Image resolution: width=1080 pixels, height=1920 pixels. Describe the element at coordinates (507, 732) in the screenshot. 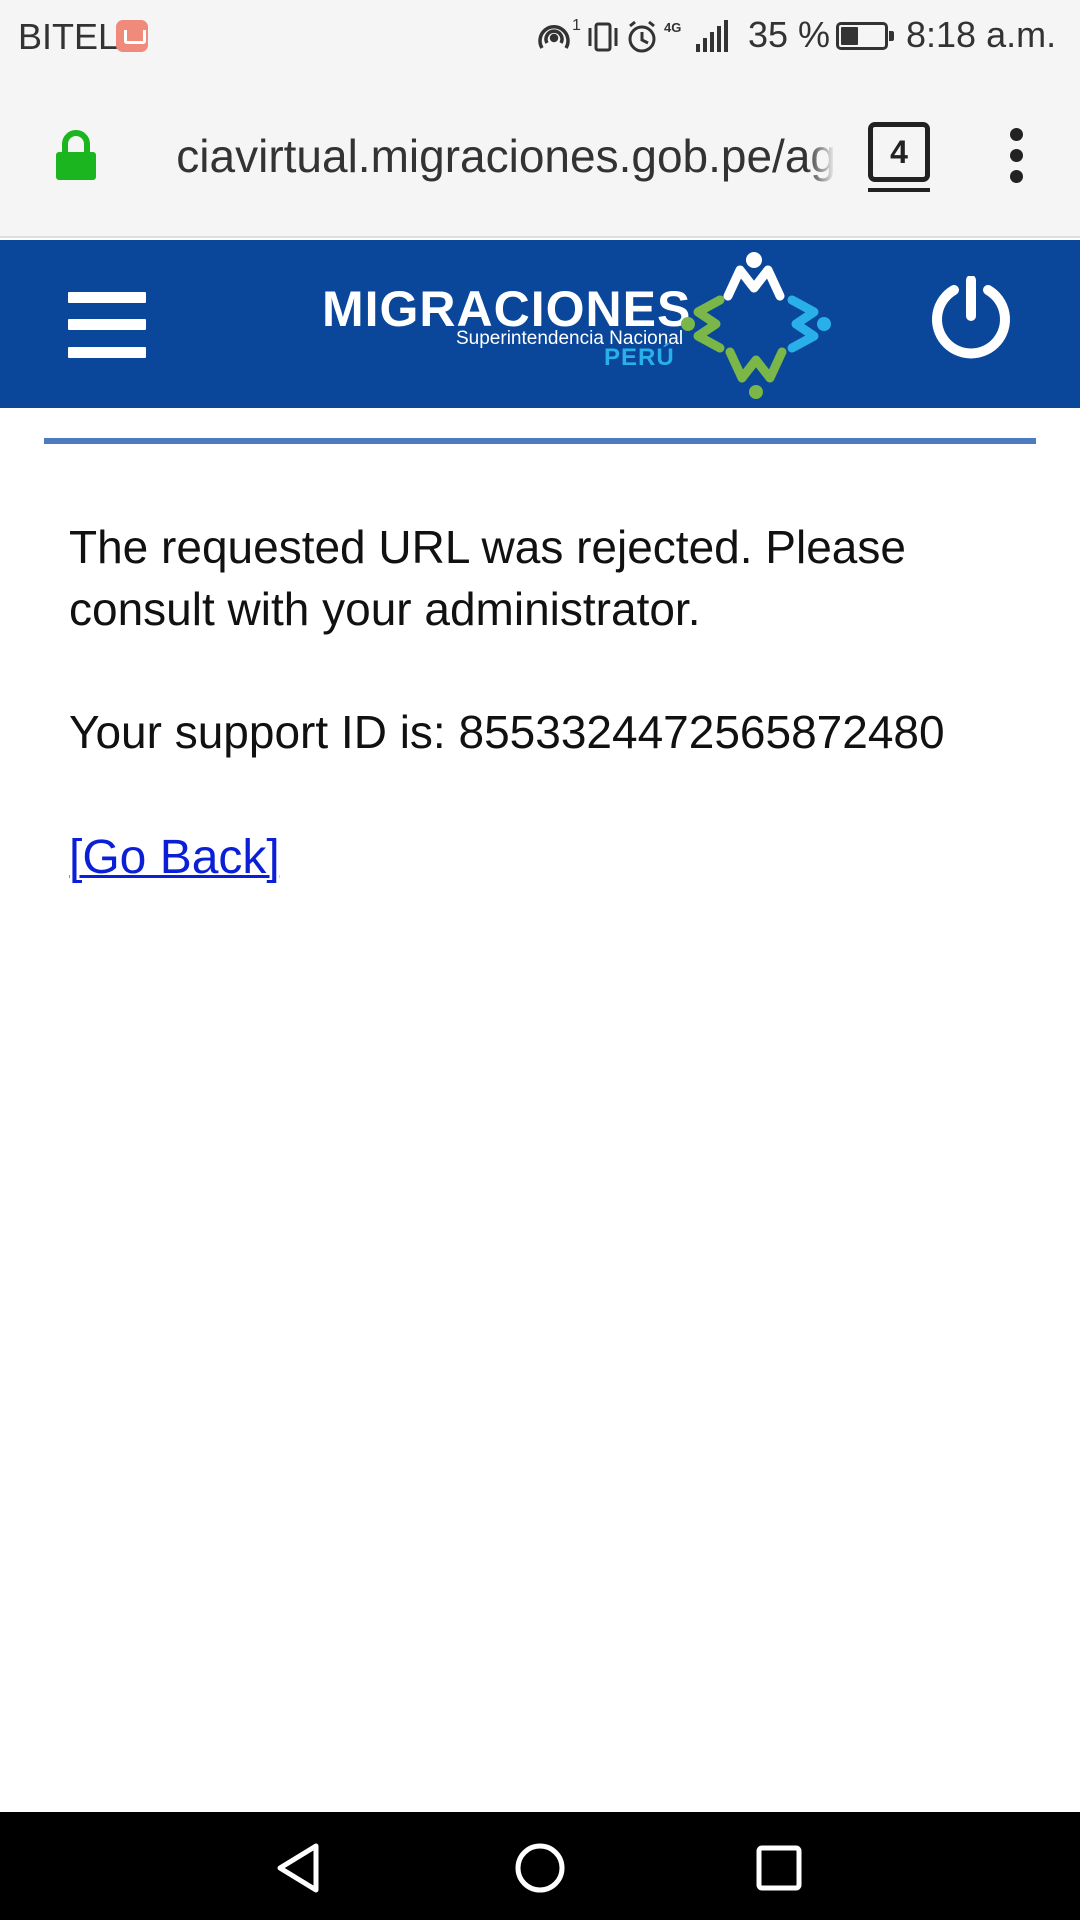

I see `support-id: Your support ID is: 8553324472565872480` at that location.